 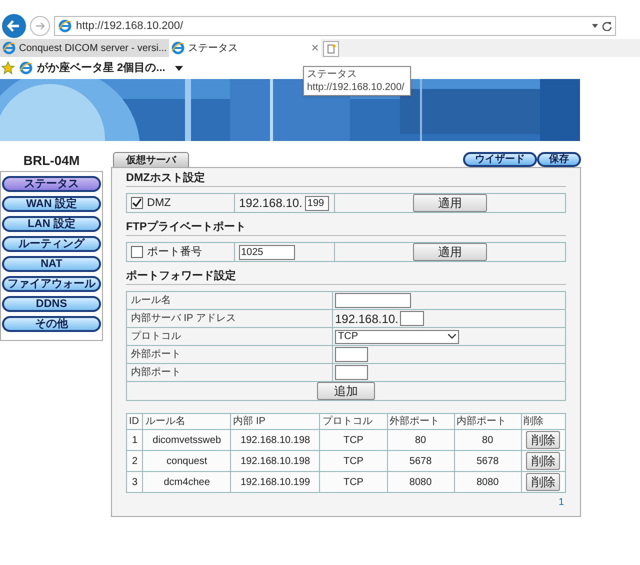 I want to click on column-header: ルール名, so click(x=186, y=422).